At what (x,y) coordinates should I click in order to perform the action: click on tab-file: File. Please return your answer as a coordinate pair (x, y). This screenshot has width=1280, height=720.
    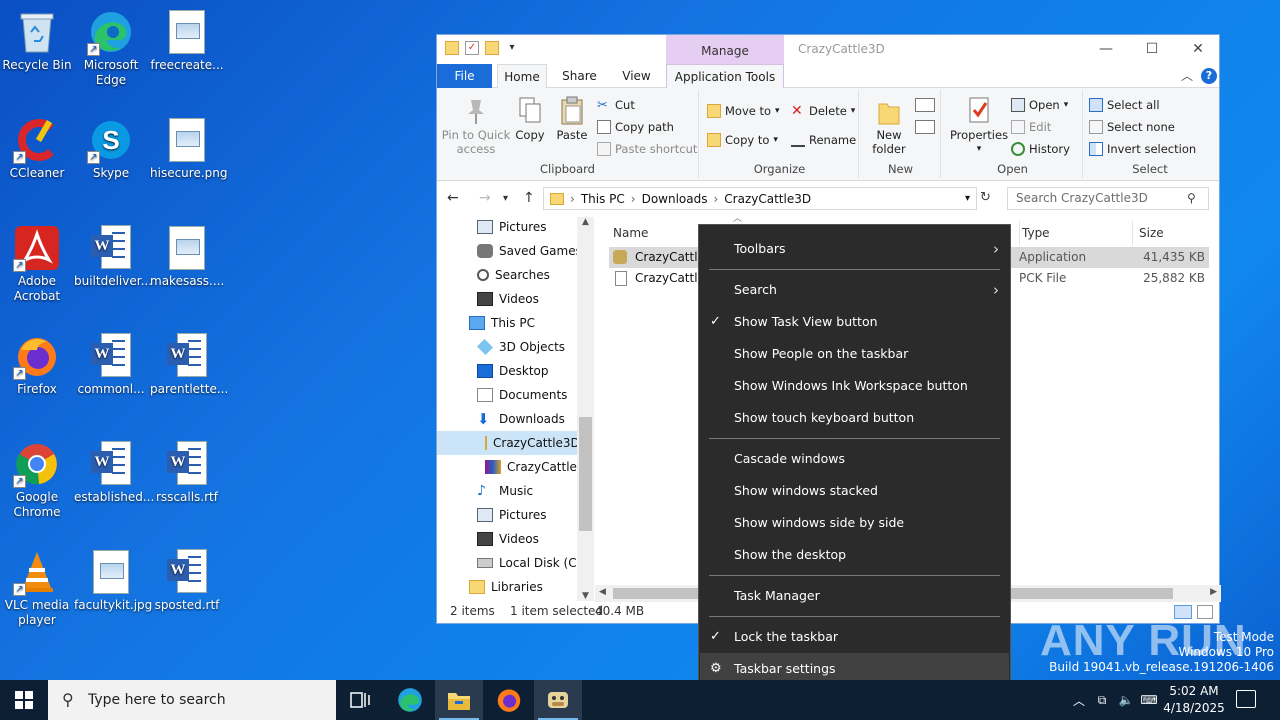
    Looking at the image, I should click on (464, 76).